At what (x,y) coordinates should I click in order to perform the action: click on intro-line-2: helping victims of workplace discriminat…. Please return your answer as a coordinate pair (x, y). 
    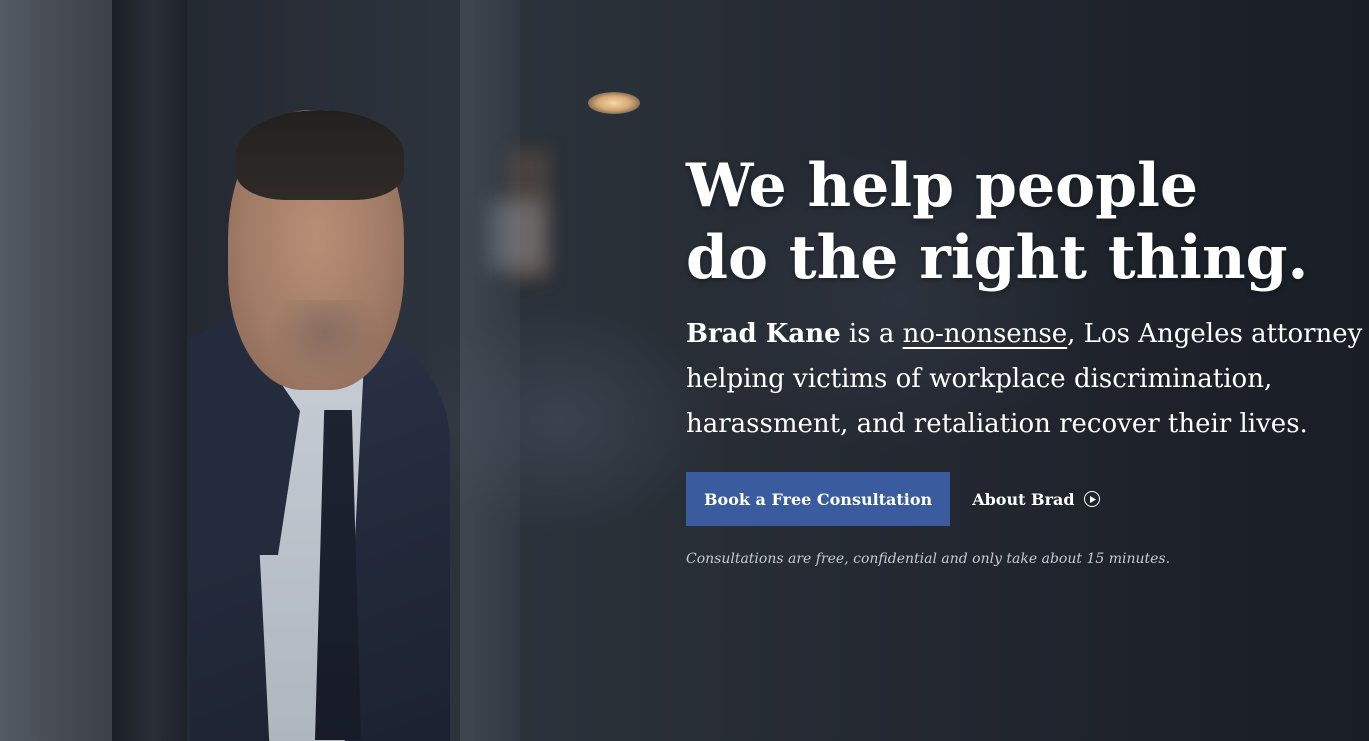
    Looking at the image, I should click on (979, 379).